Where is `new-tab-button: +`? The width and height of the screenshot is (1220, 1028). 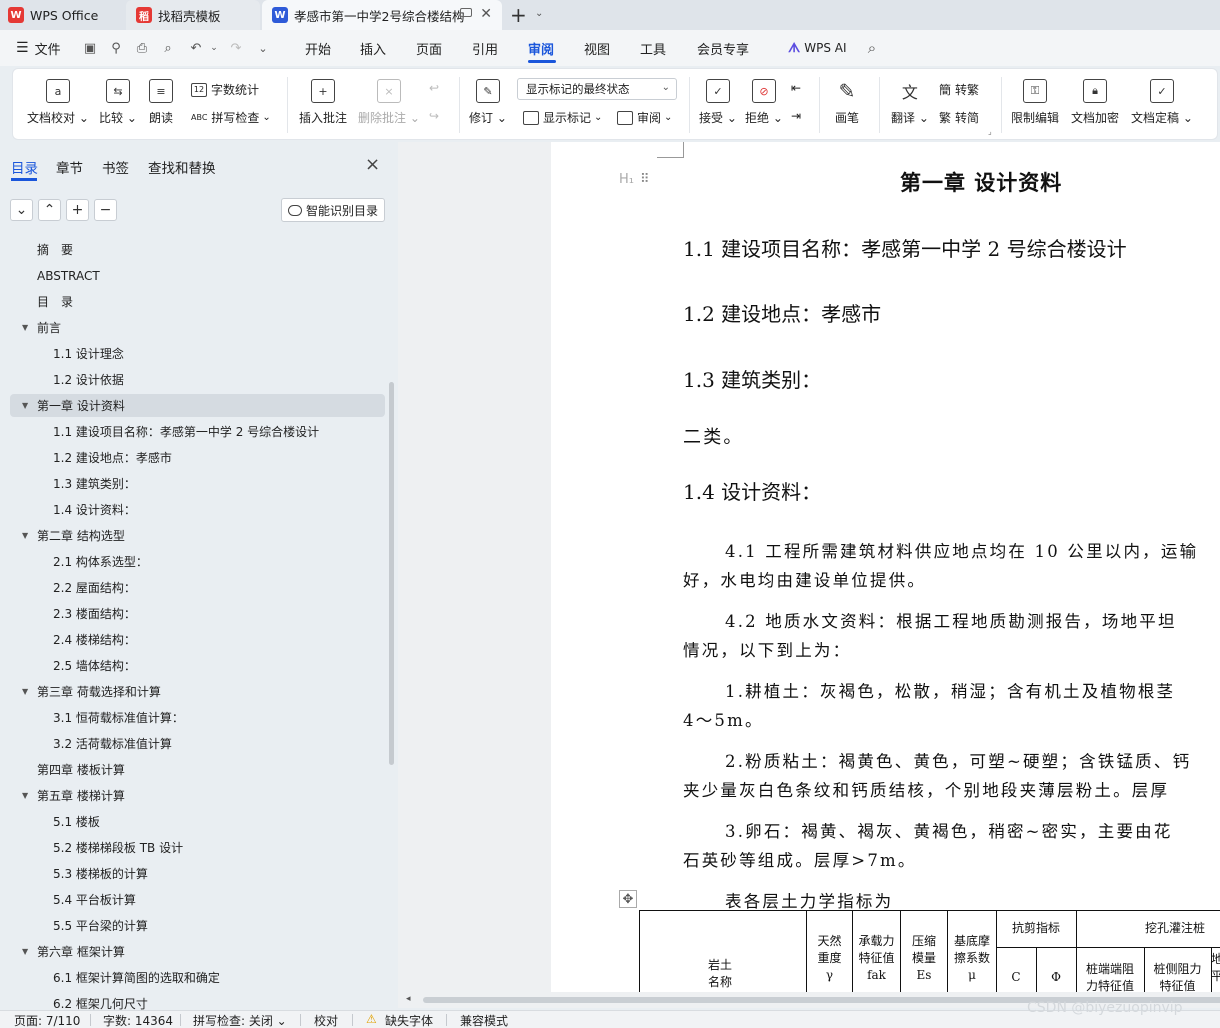
new-tab-button: + is located at coordinates (518, 15).